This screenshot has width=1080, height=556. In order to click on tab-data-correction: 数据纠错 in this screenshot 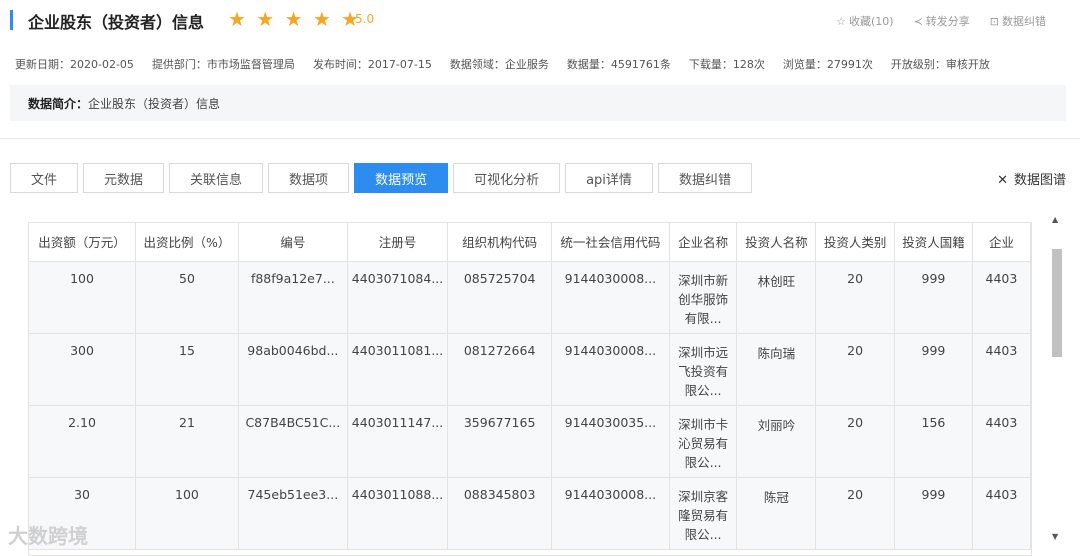, I will do `click(704, 178)`.